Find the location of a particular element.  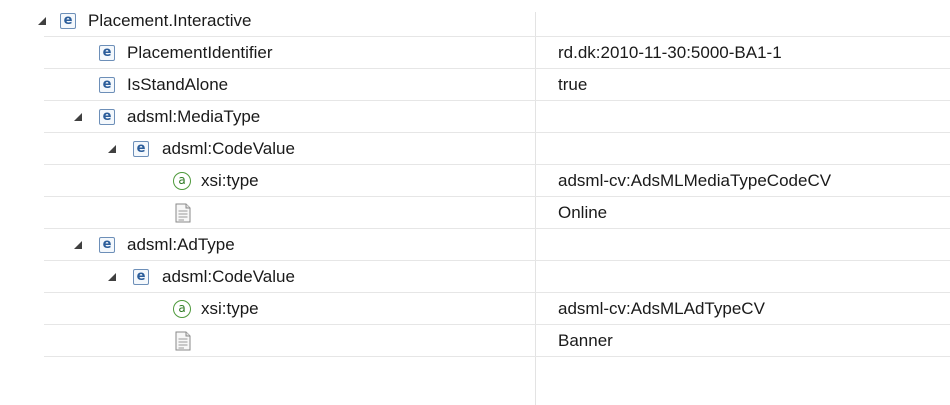

tree-row-media-type: e adsml:MediaType is located at coordinates (475, 117).